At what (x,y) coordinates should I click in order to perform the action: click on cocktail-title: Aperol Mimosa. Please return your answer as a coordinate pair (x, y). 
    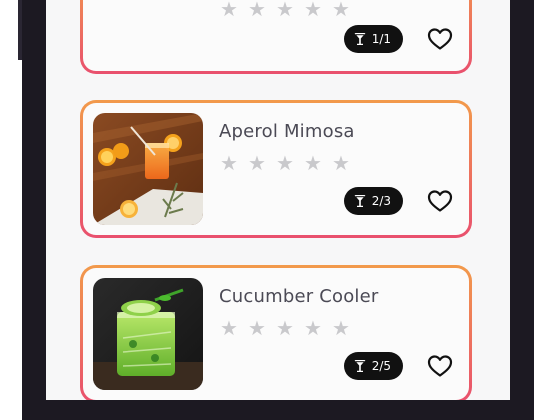
    Looking at the image, I should click on (287, 131).